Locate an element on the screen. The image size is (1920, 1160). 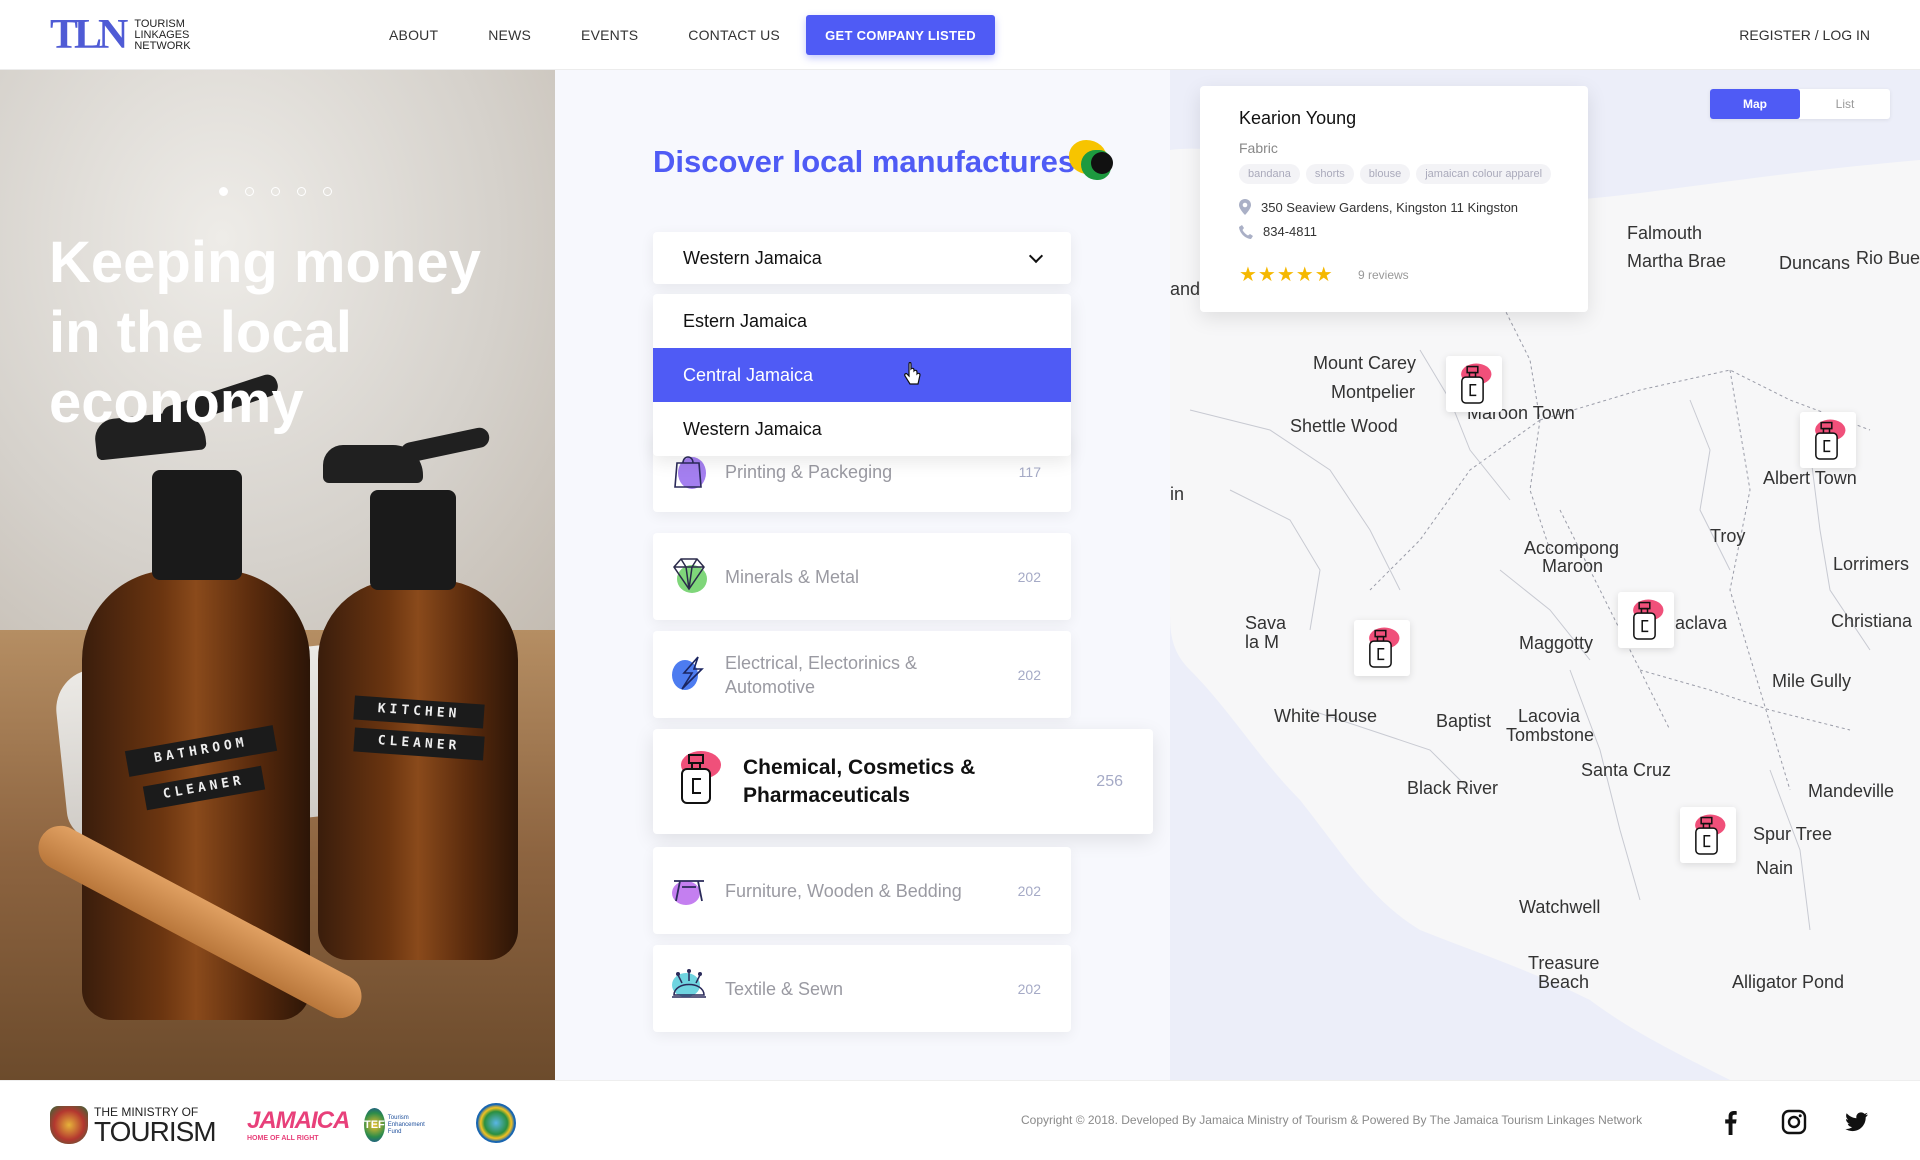
social-links is located at coordinates (1794, 1122).